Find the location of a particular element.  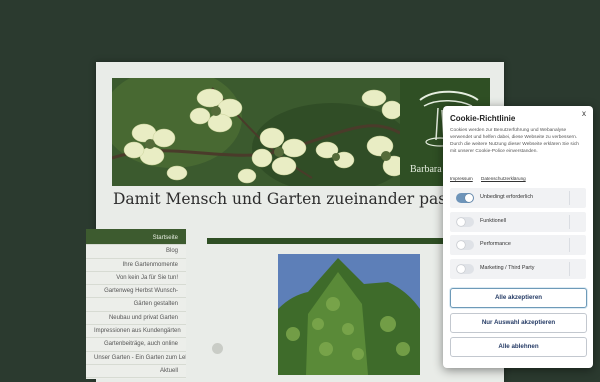

nav-item-aktuell: Aktuell is located at coordinates (136, 372).